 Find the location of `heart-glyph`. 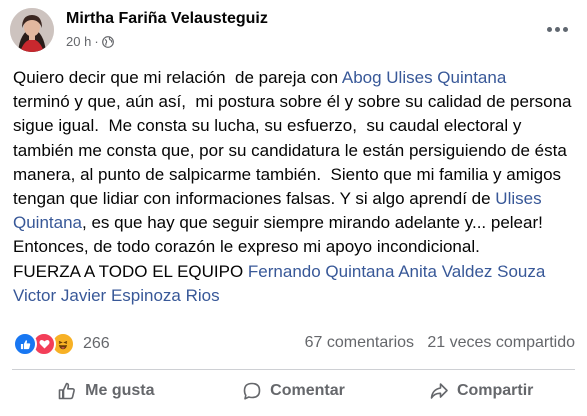

heart-glyph is located at coordinates (44, 344).